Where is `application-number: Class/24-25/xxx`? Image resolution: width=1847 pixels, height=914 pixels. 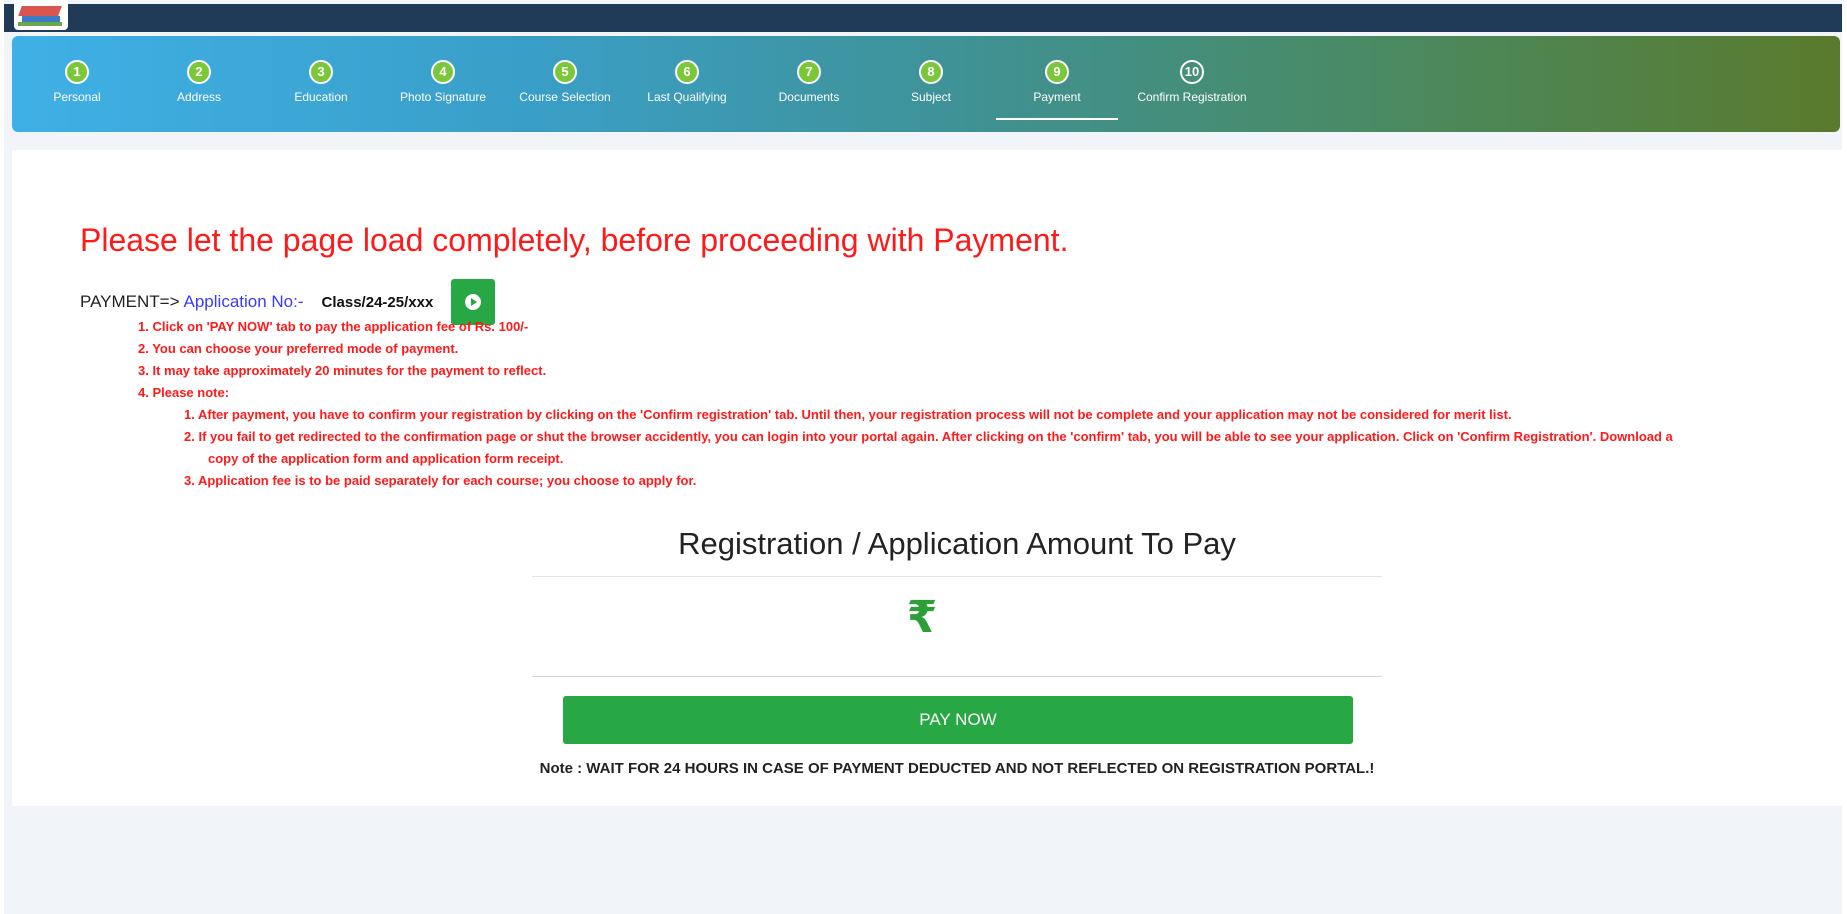
application-number: Class/24-25/xxx is located at coordinates (377, 302).